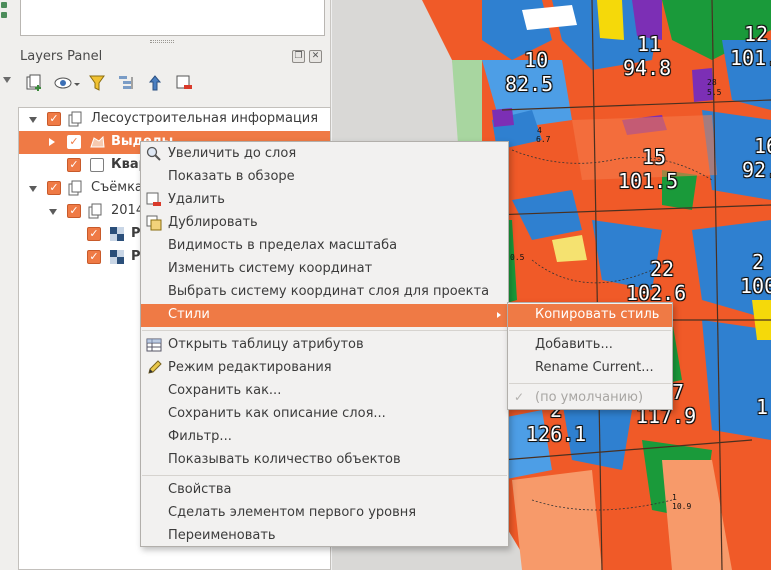 The image size is (771, 570). What do you see at coordinates (324, 200) in the screenshot?
I see `menu-remove: Удалить` at bounding box center [324, 200].